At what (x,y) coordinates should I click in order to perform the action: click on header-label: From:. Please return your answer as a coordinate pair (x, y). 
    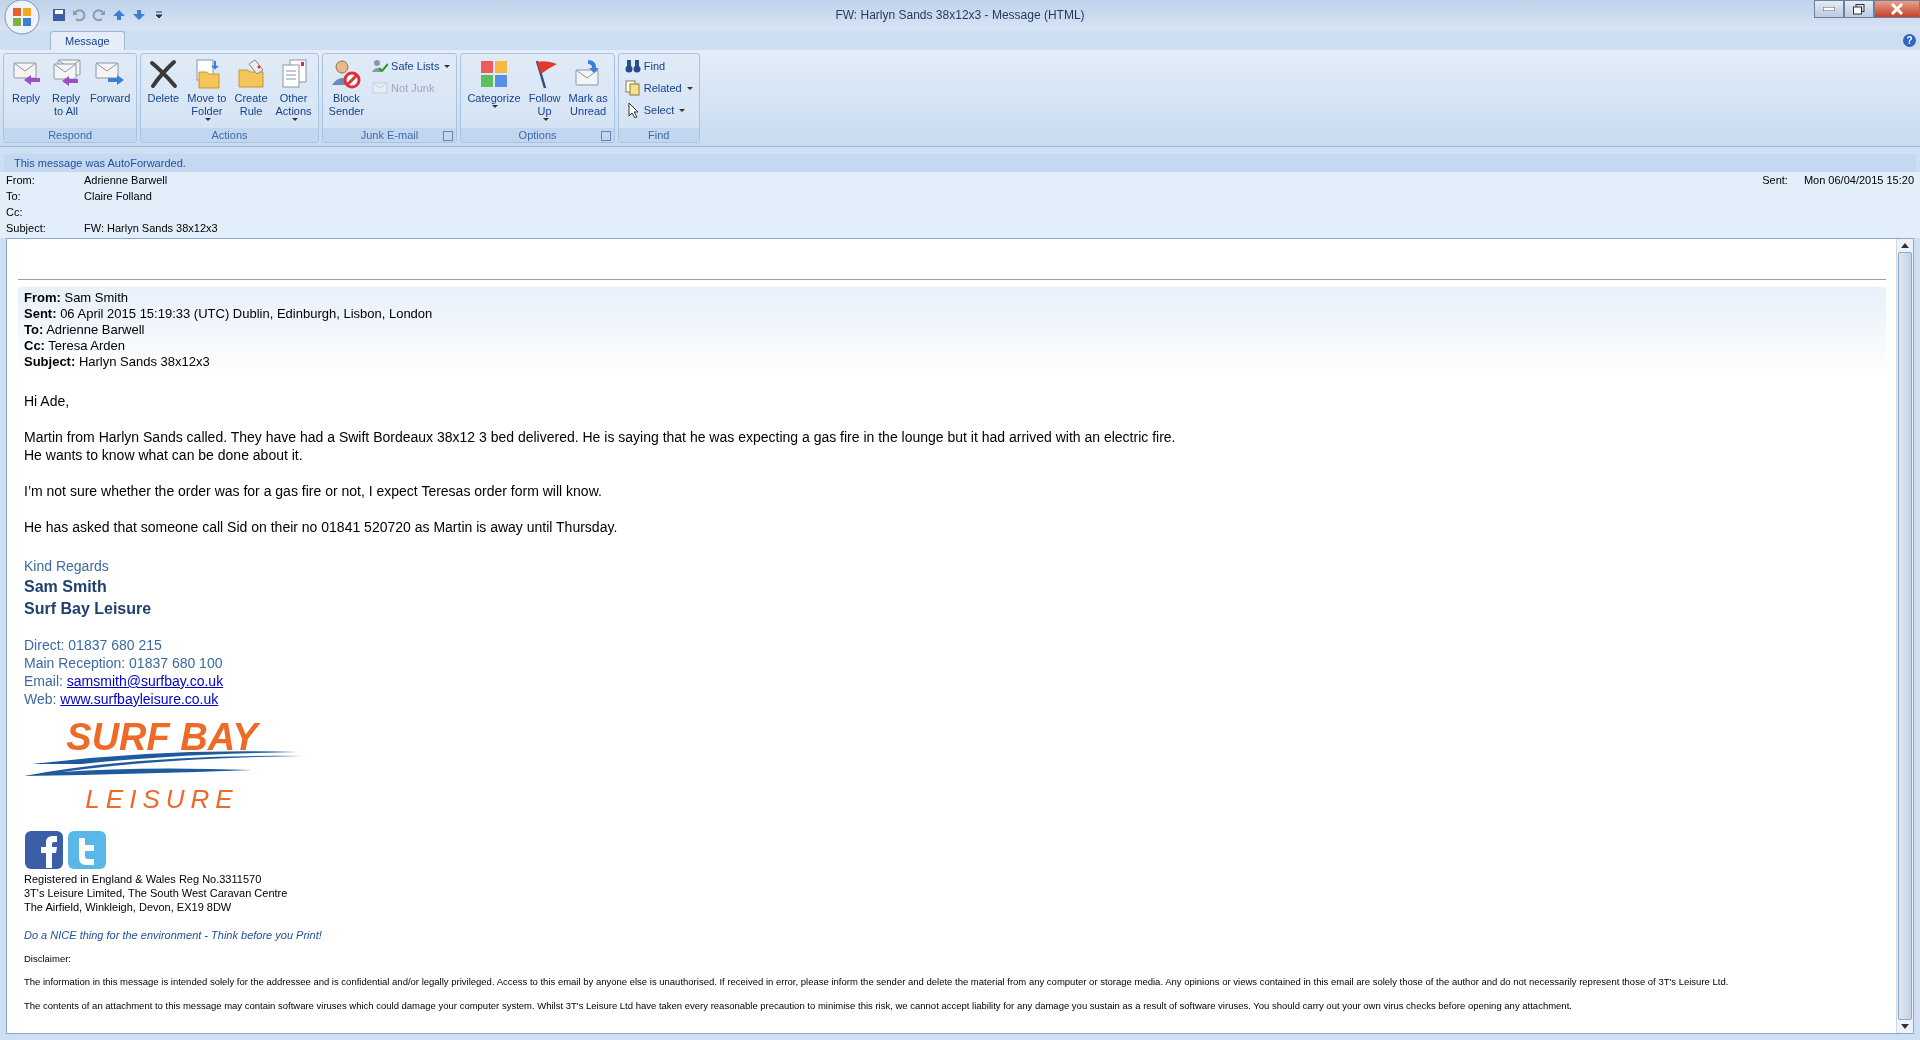
    Looking at the image, I should click on (21, 180).